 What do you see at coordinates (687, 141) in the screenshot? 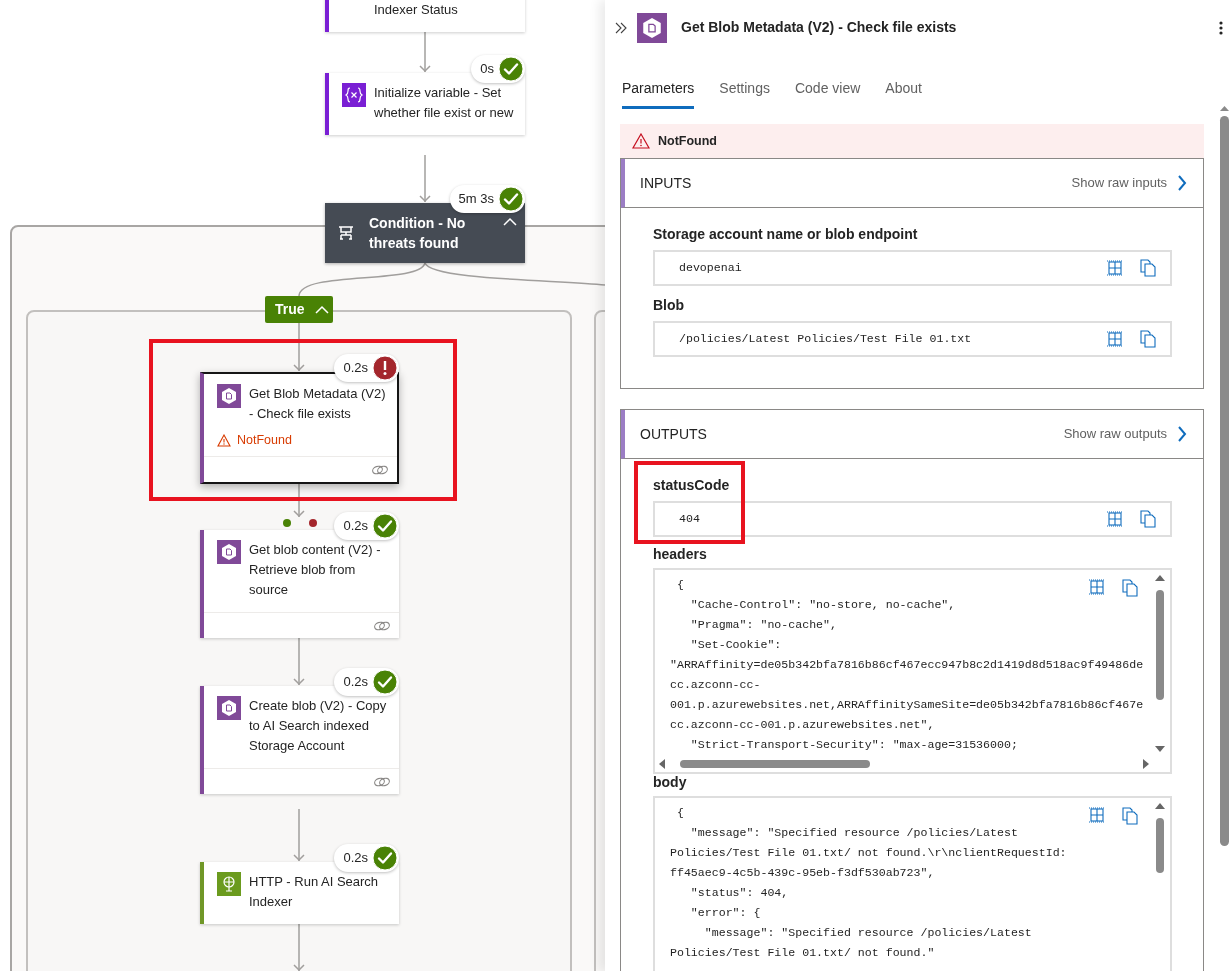
I see `error-message: NotFound` at bounding box center [687, 141].